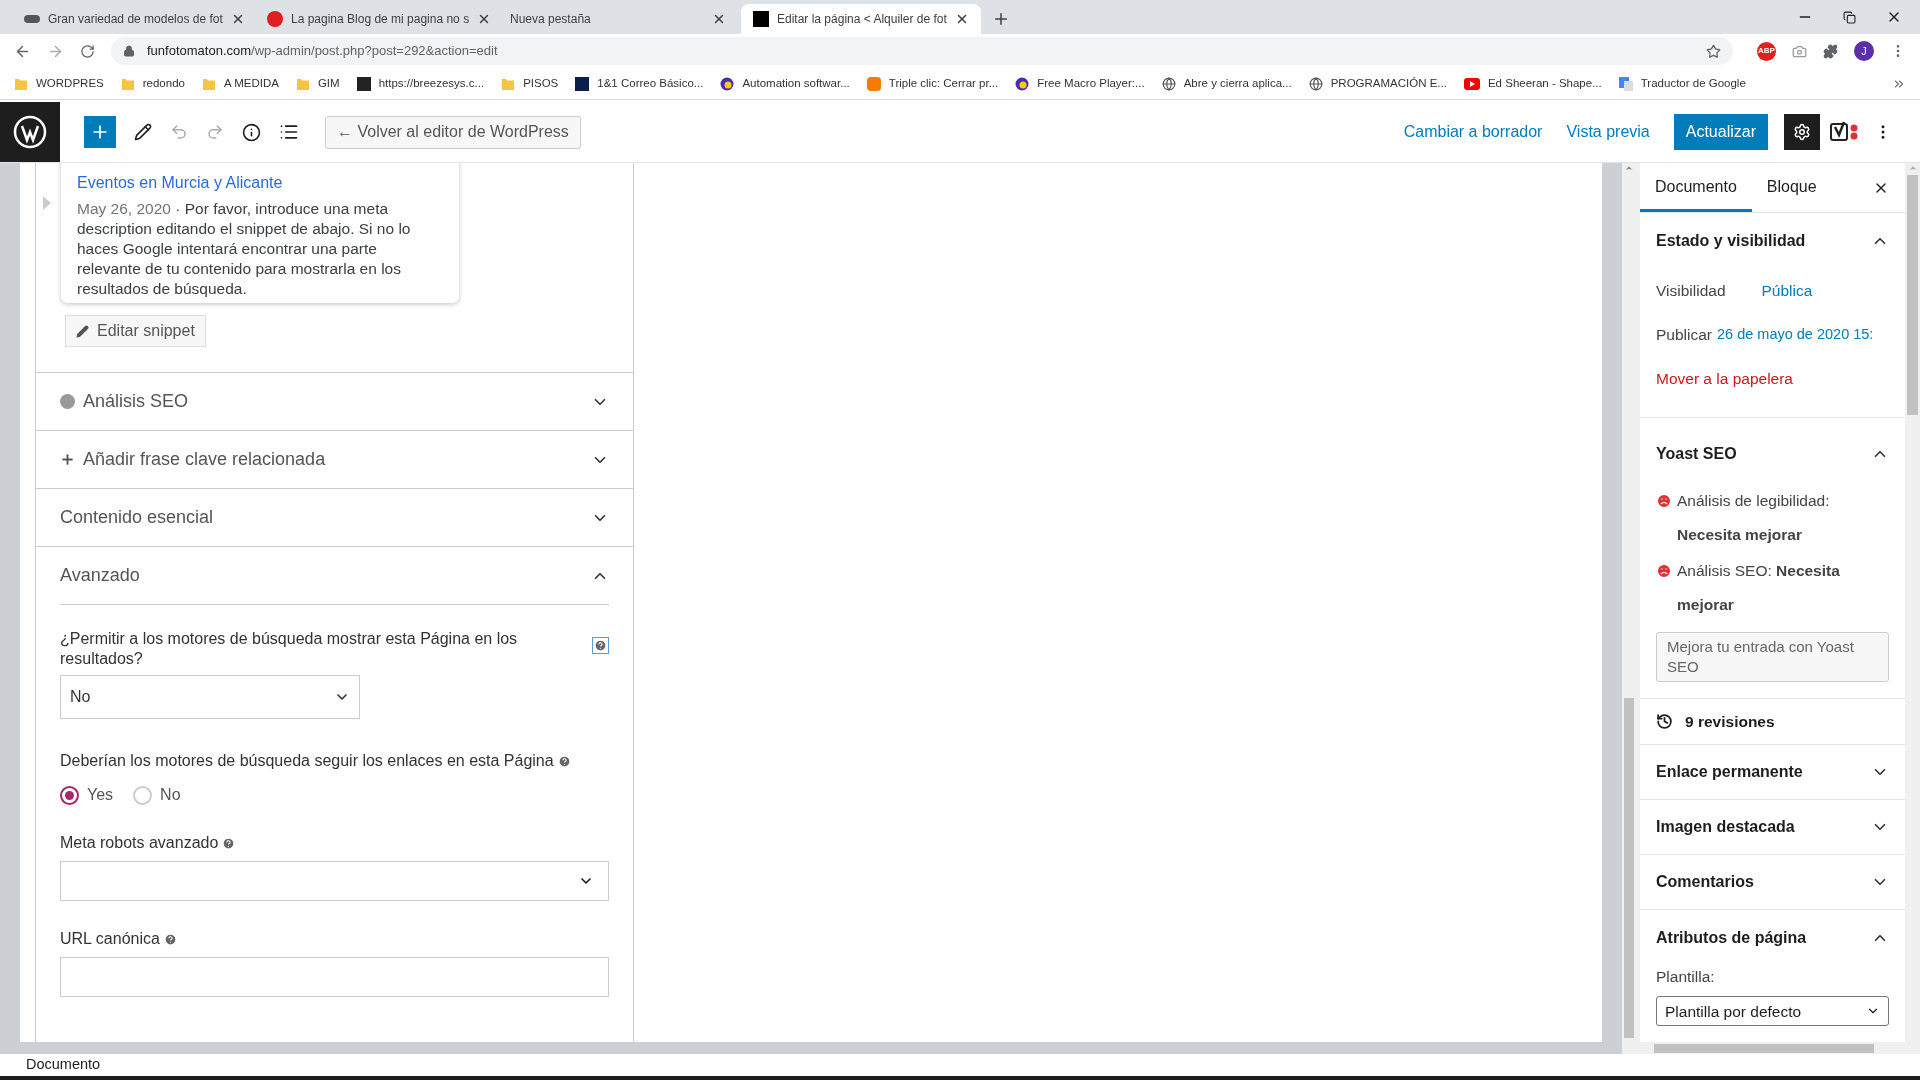  What do you see at coordinates (1473, 132) in the screenshot?
I see `toolbar-link: Cambiar a borrador` at bounding box center [1473, 132].